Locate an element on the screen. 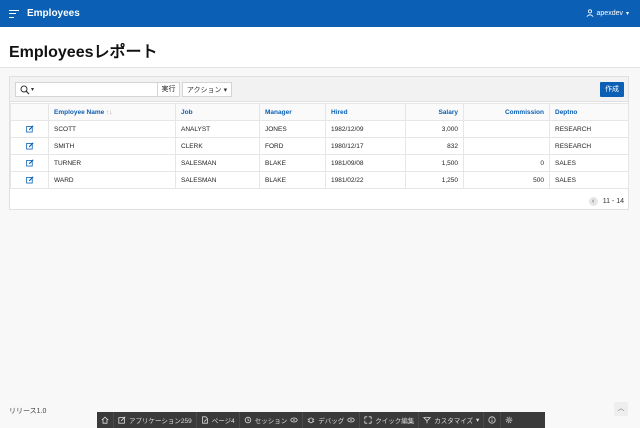  chevron-left-icon: ‹ is located at coordinates (593, 201).